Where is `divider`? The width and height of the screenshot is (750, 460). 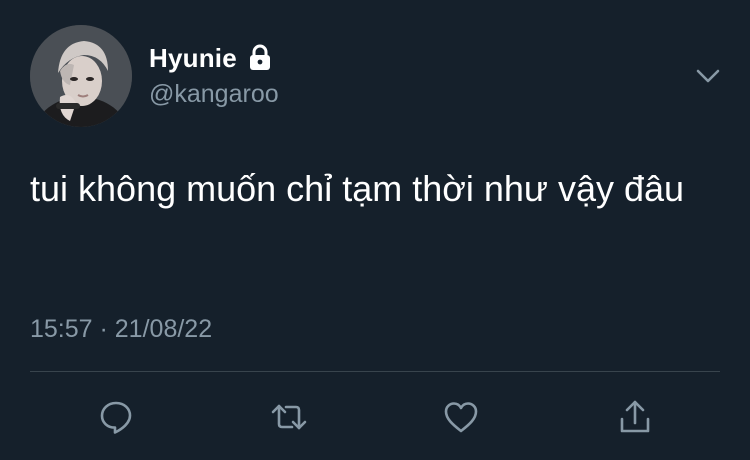 divider is located at coordinates (375, 371).